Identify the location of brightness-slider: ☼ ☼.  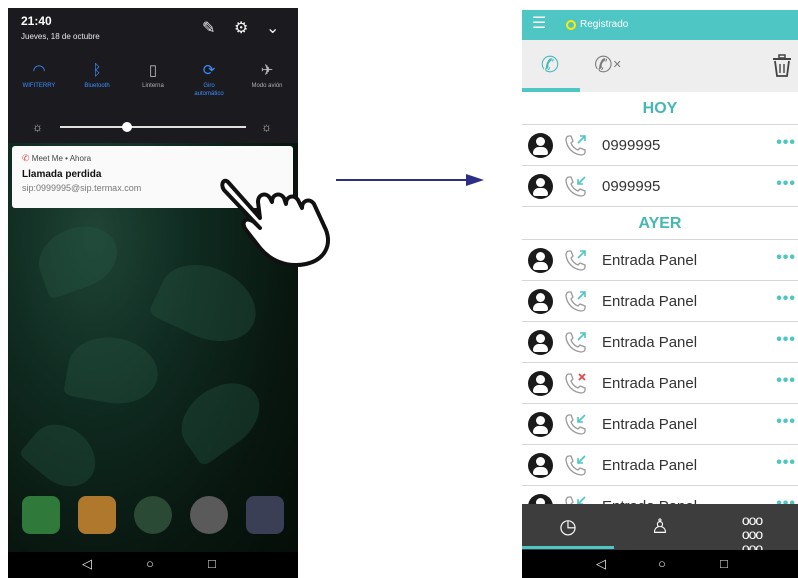
(153, 127).